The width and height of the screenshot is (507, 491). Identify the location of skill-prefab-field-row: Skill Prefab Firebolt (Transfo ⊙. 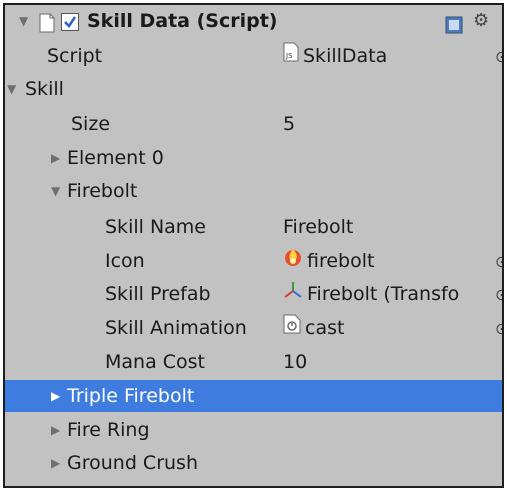
(253, 294).